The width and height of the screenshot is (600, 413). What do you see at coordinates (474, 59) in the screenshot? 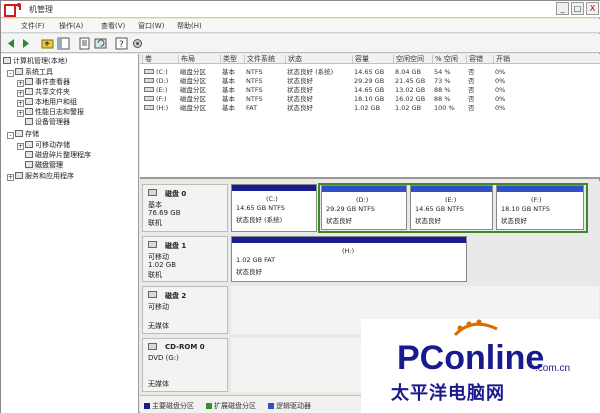
I see `col-fault-tolerance: 容错` at bounding box center [474, 59].